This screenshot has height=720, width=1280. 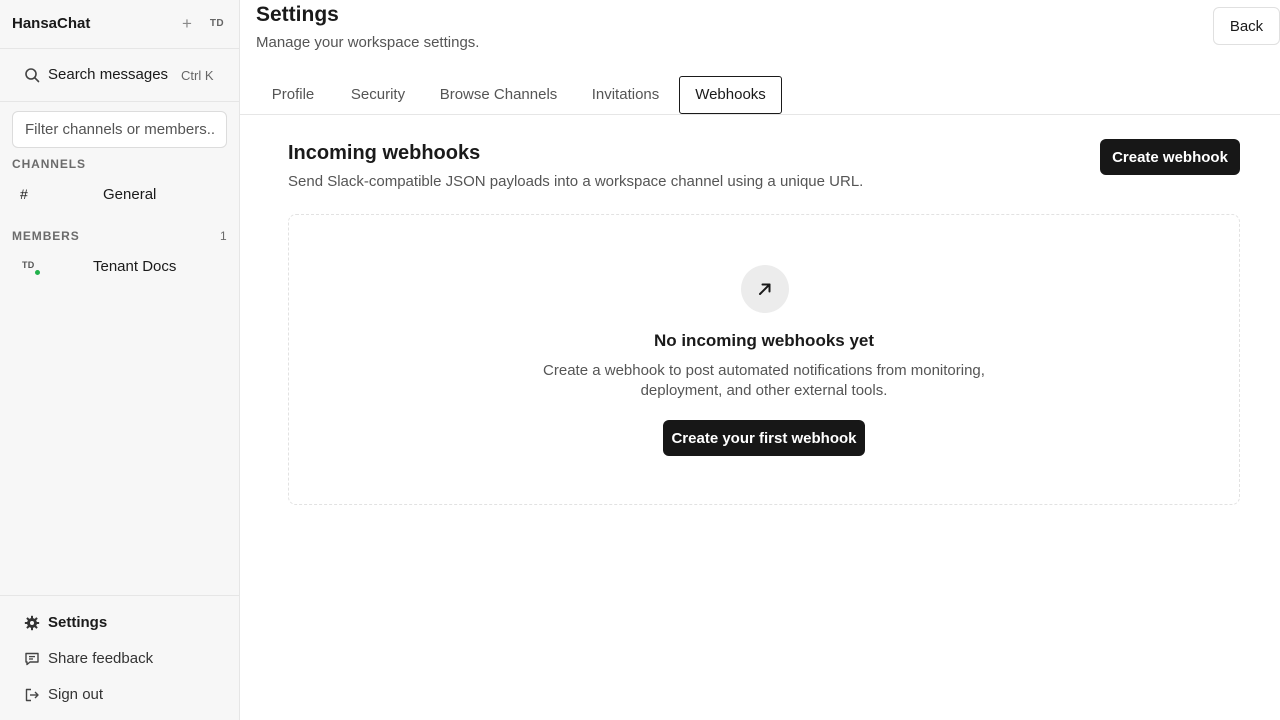 What do you see at coordinates (24, 194) in the screenshot?
I see `hash-icon: #` at bounding box center [24, 194].